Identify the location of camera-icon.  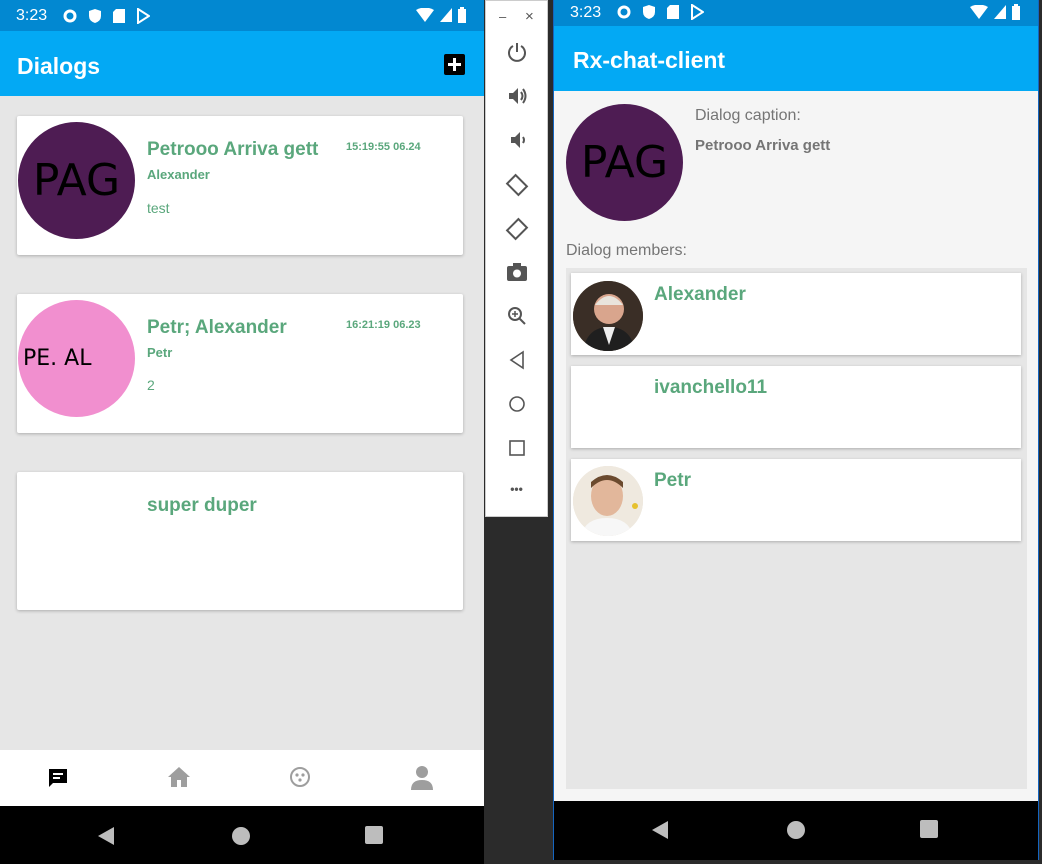
(516, 272).